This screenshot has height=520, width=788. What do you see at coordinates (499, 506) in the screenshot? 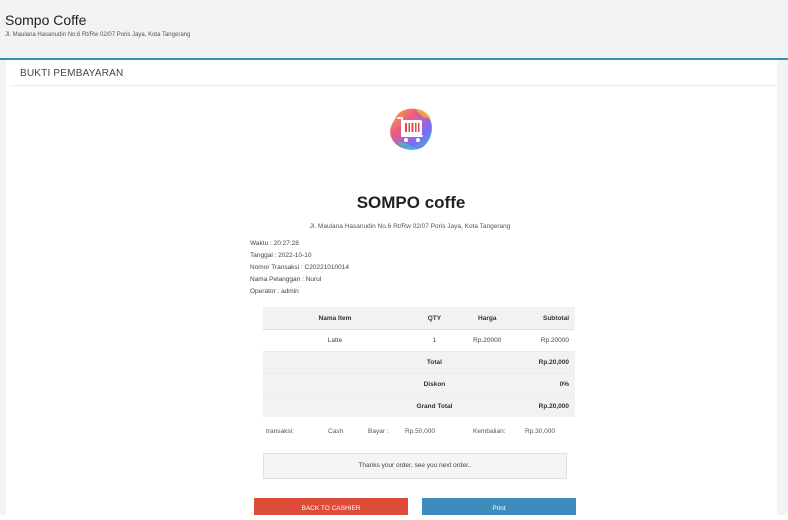
I see `print-button: Print` at bounding box center [499, 506].